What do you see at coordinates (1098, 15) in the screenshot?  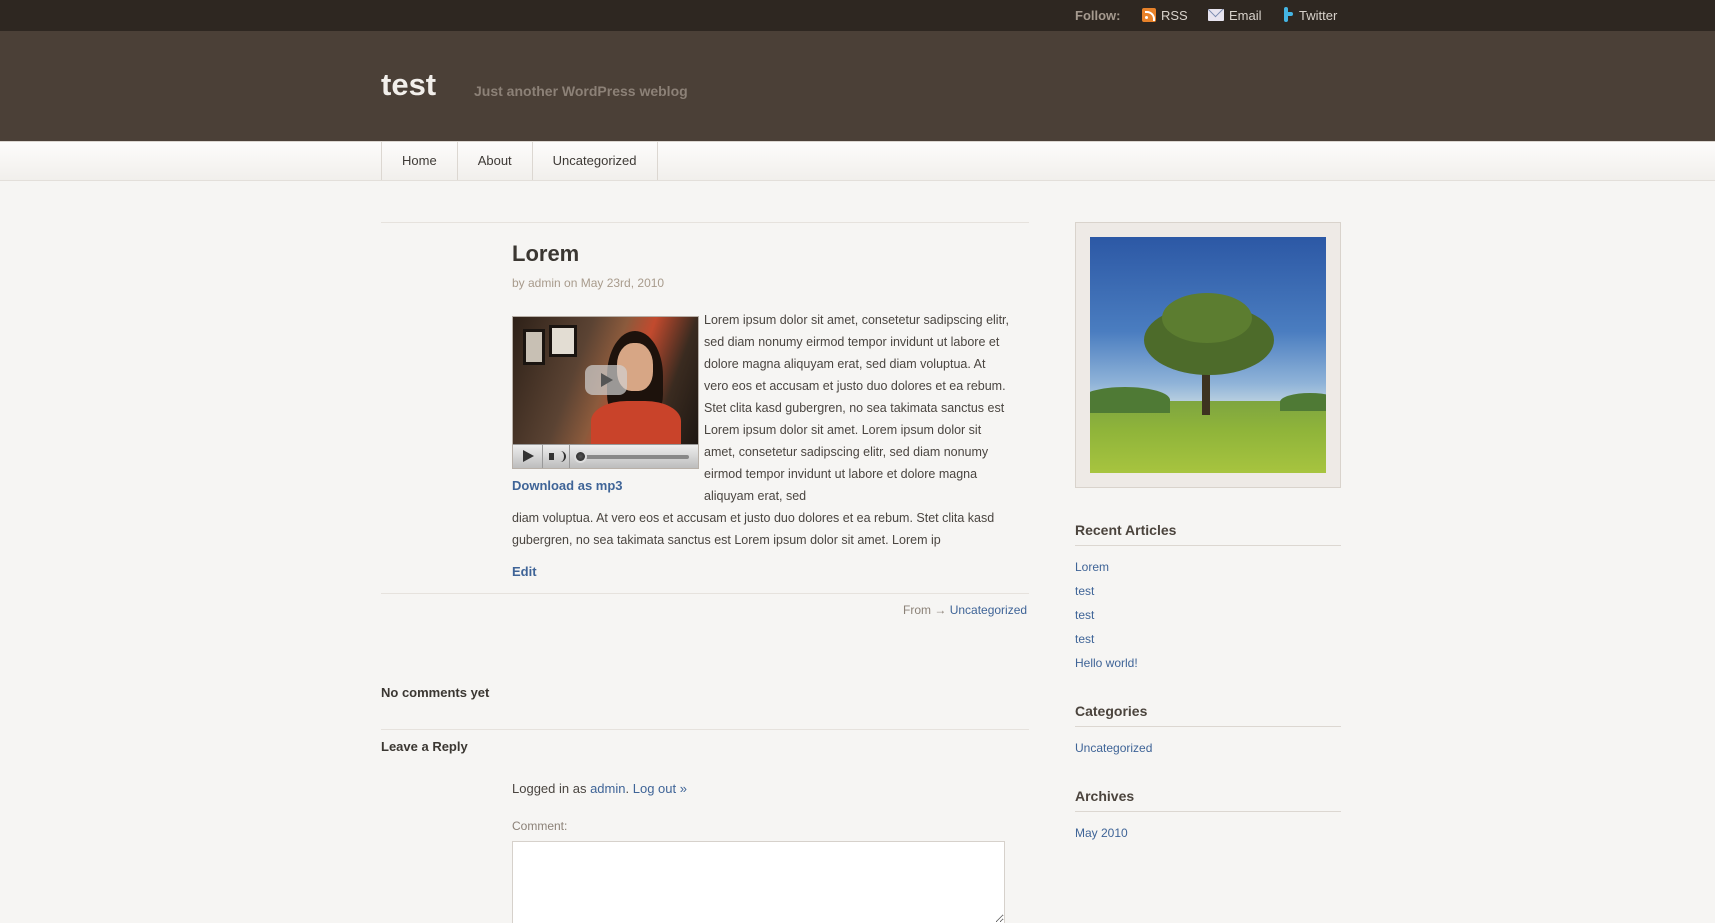 I see `follow-label: Follow:` at bounding box center [1098, 15].